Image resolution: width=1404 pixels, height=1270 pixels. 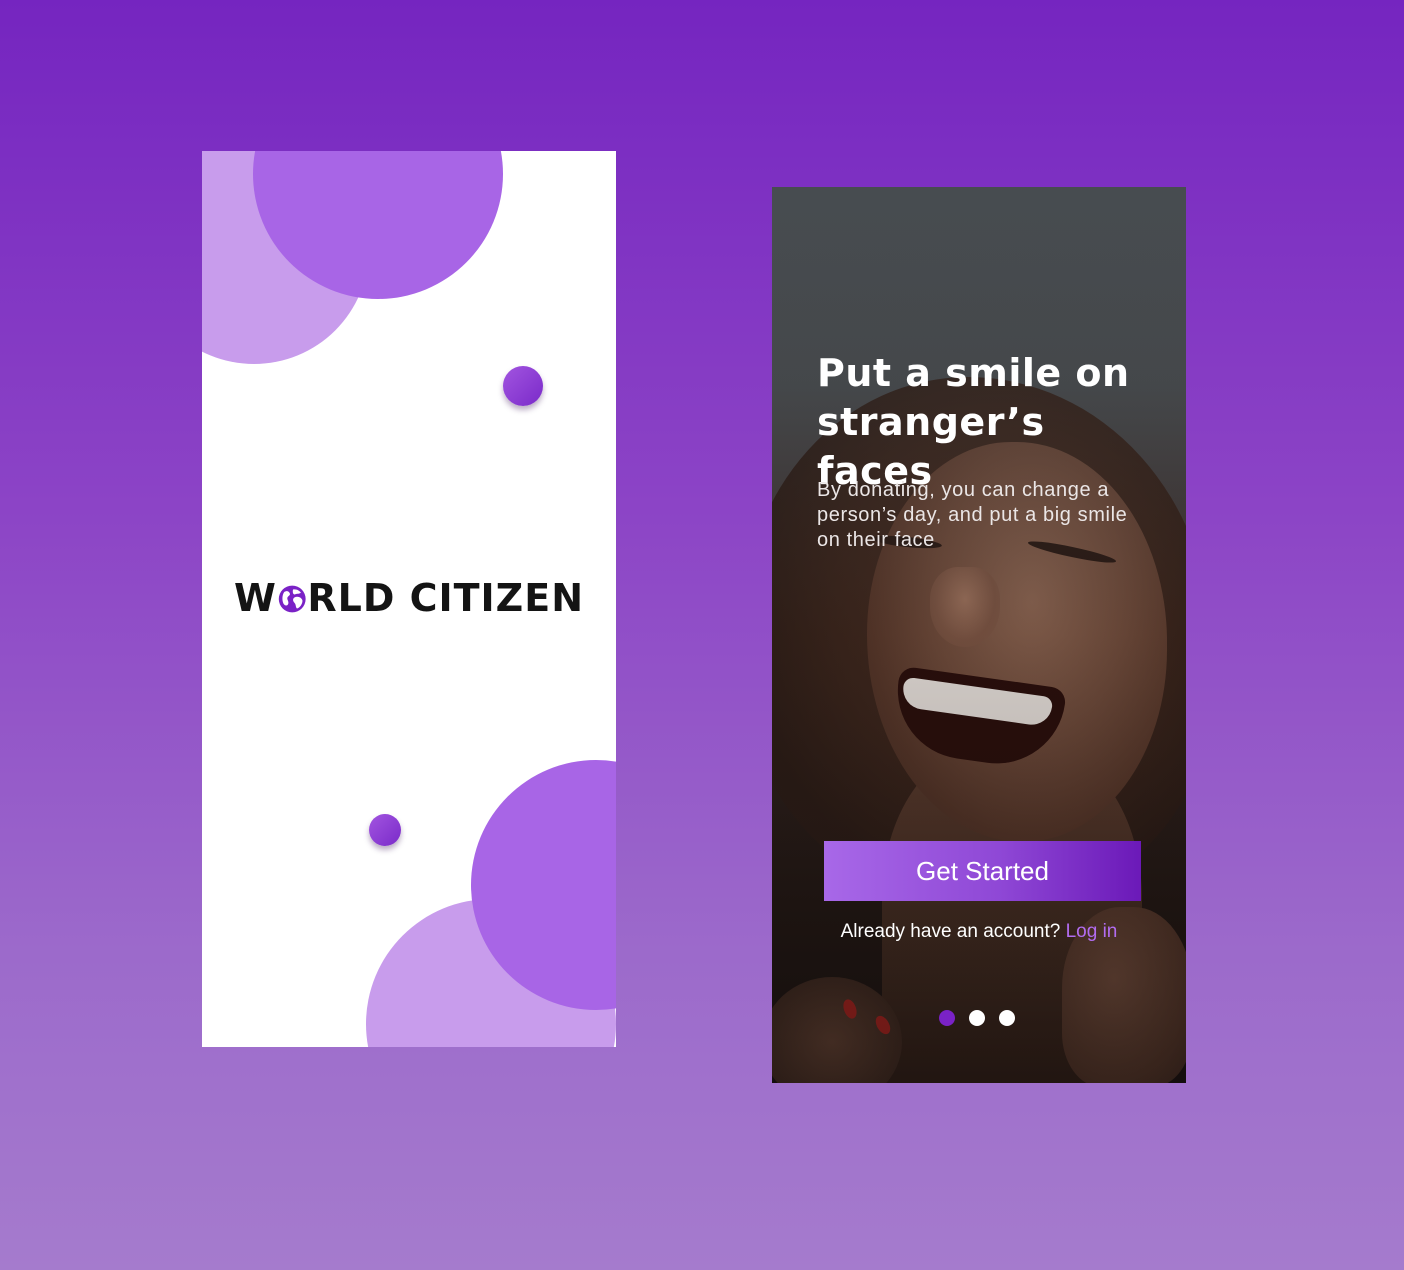 I want to click on login-prompt-text: Already have an account?, so click(x=953, y=931).